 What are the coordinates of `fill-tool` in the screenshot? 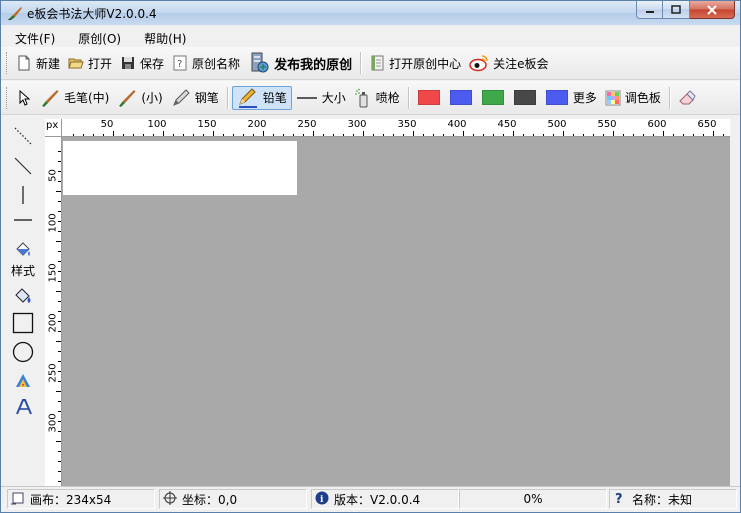 It's located at (23, 296).